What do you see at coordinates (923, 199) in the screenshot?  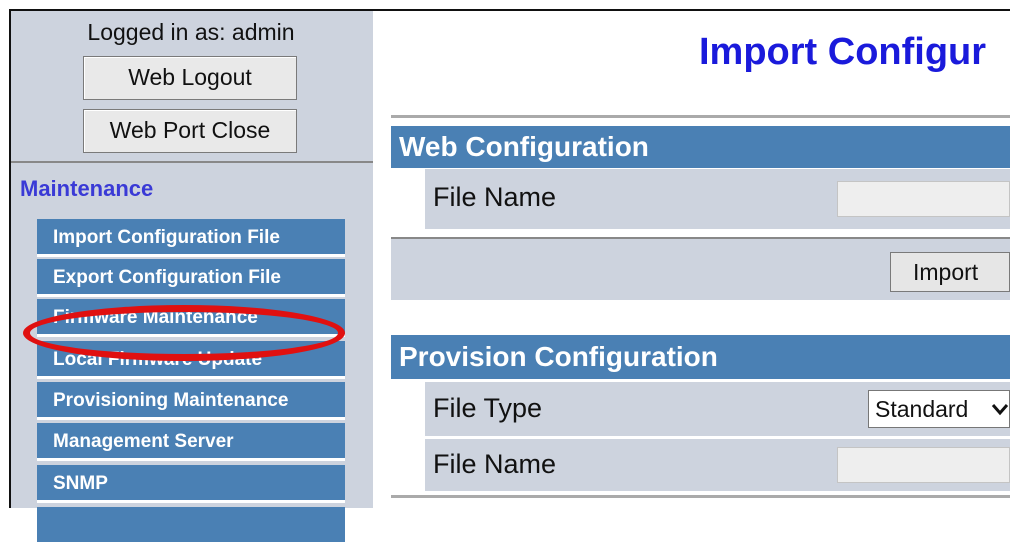 I see `web-file-name-field` at bounding box center [923, 199].